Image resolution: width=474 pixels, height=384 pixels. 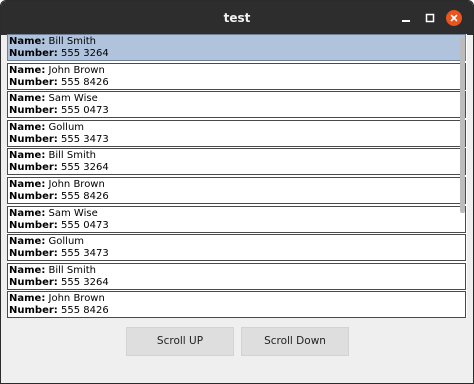 What do you see at coordinates (180, 341) in the screenshot?
I see `scroll-up-button: Scroll UP` at bounding box center [180, 341].